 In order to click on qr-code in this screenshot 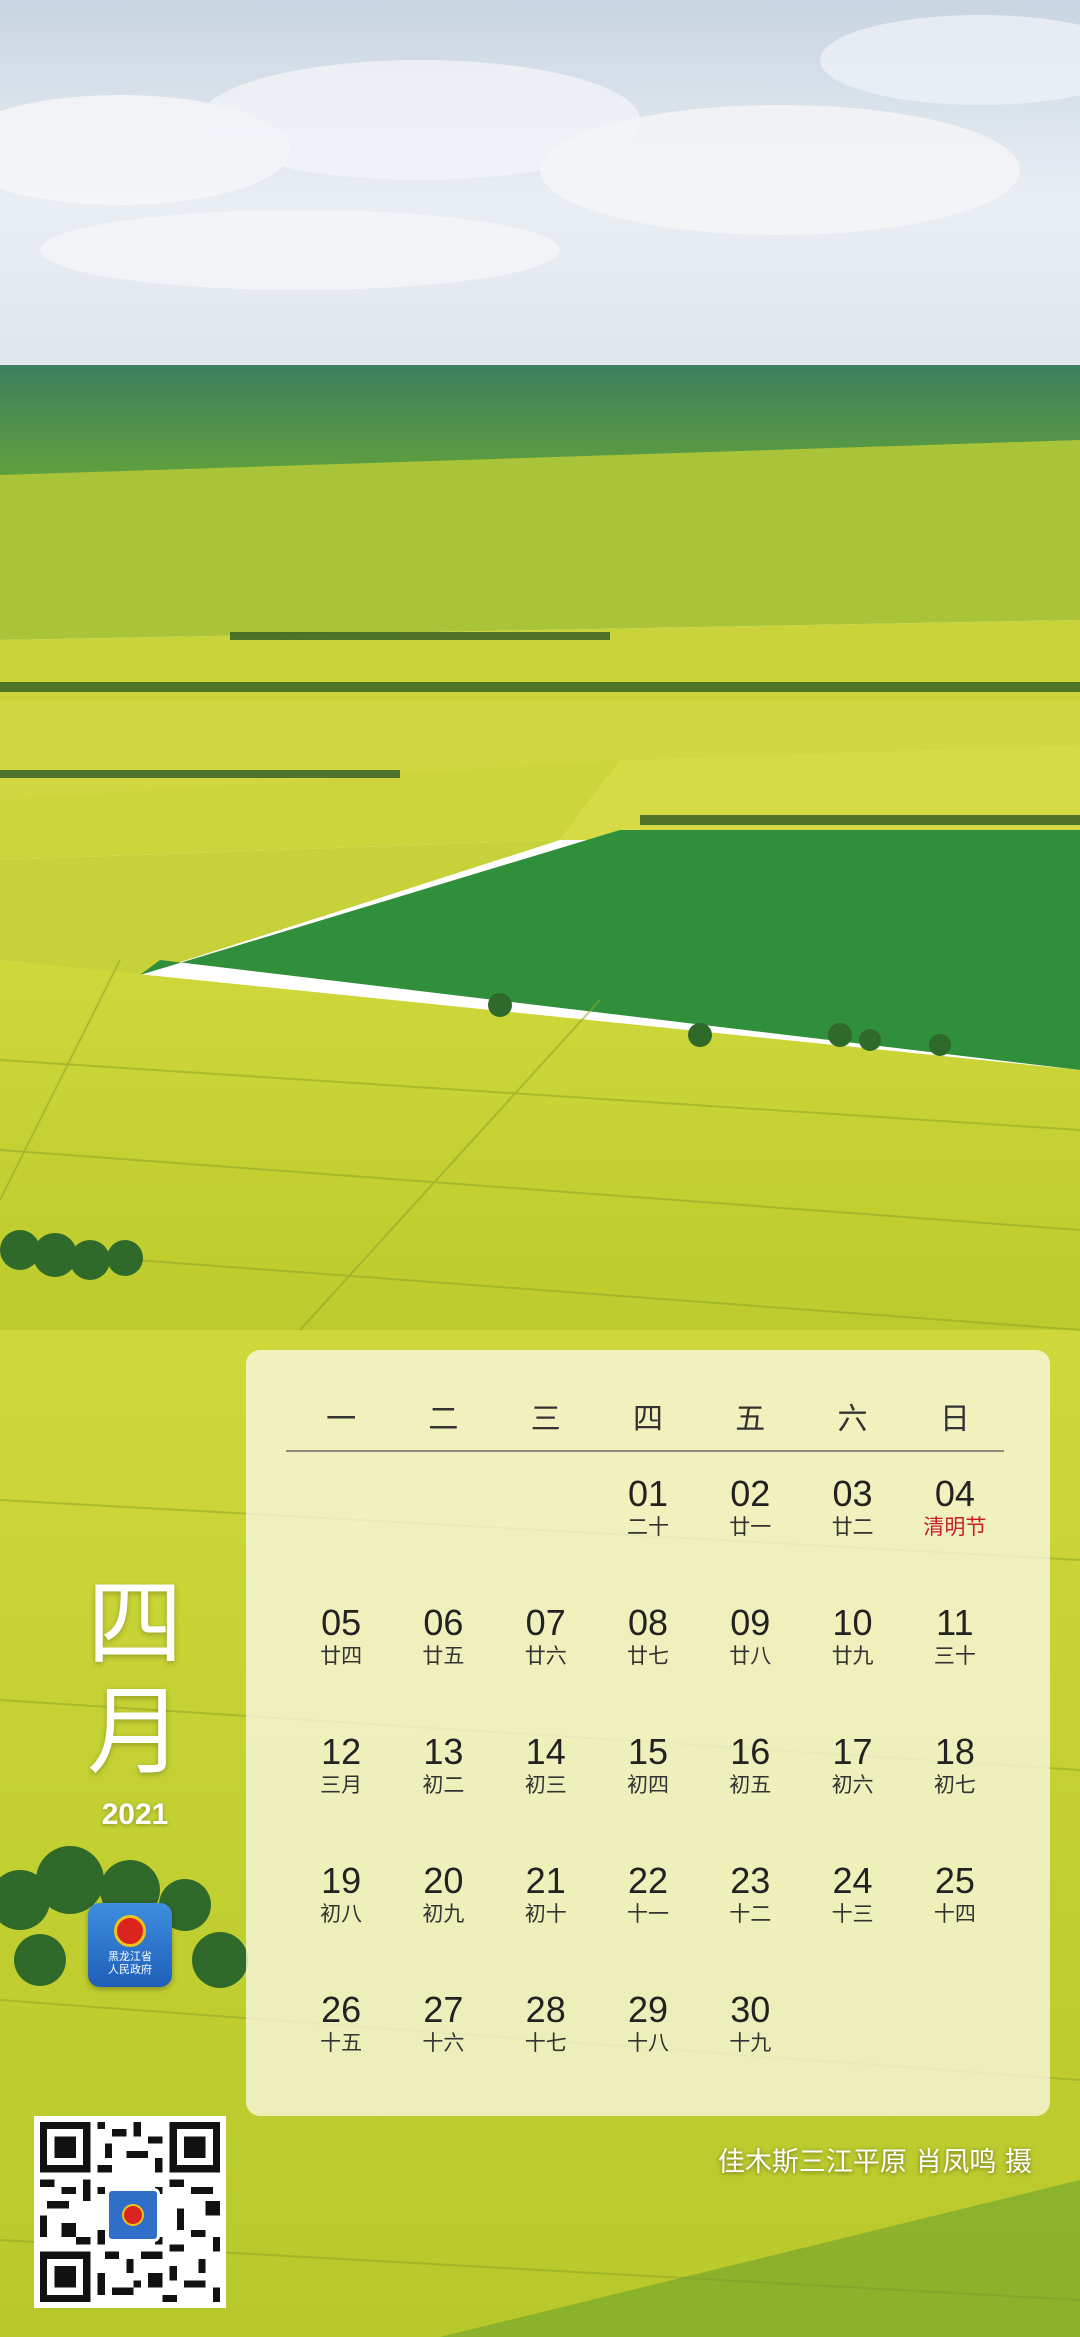, I will do `click(130, 2212)`.